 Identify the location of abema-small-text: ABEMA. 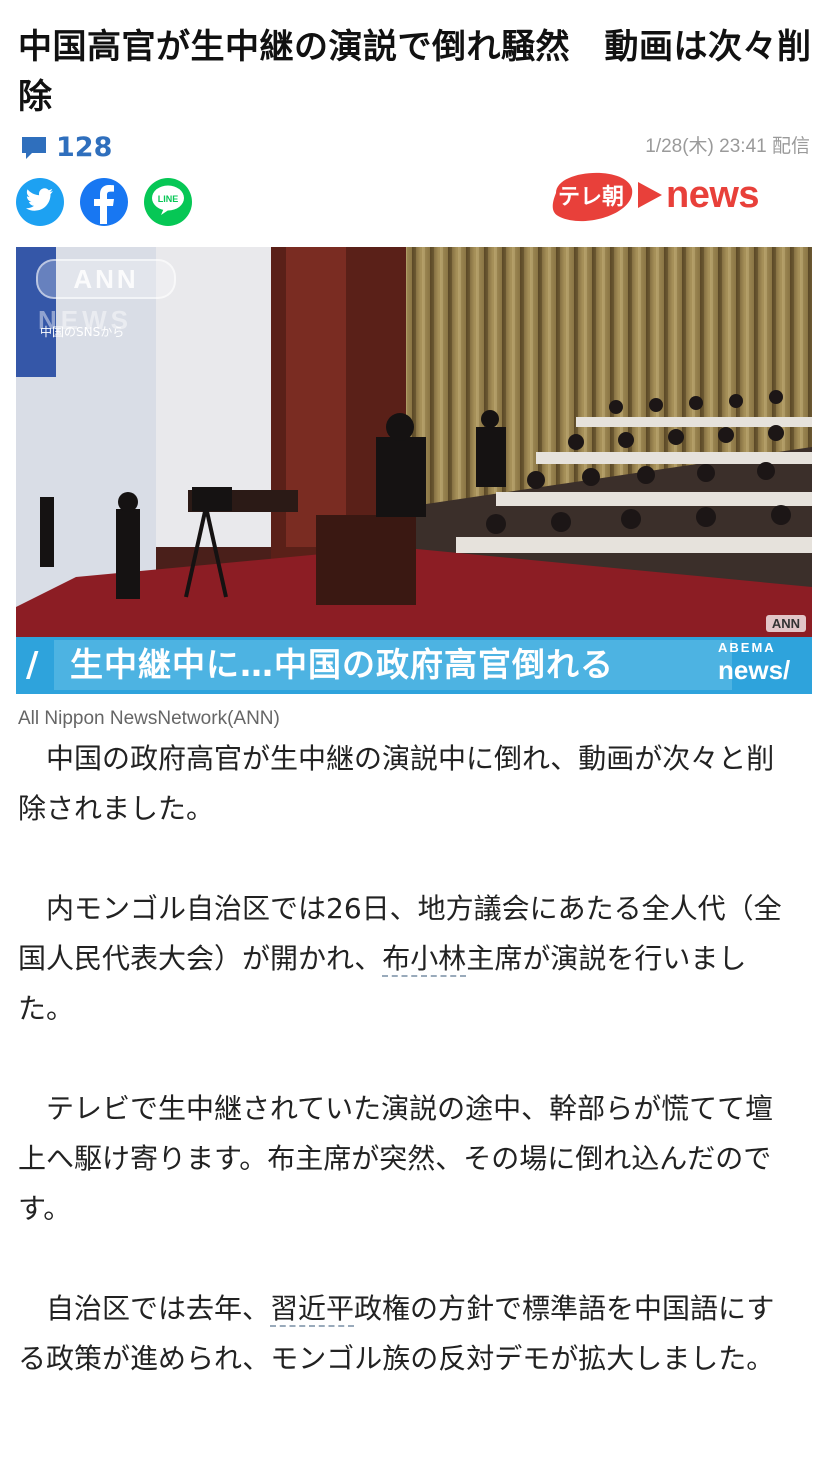
(747, 647).